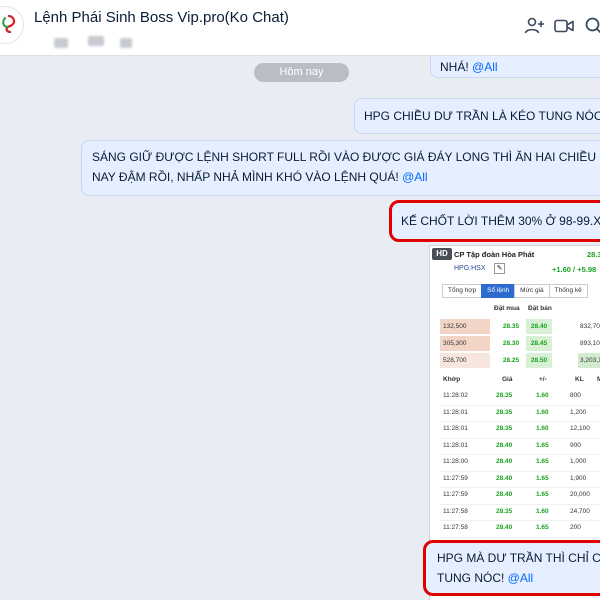 The image size is (600, 600). I want to click on match-row: 11:28:01 28.40 1.65 900, so click(520, 446).